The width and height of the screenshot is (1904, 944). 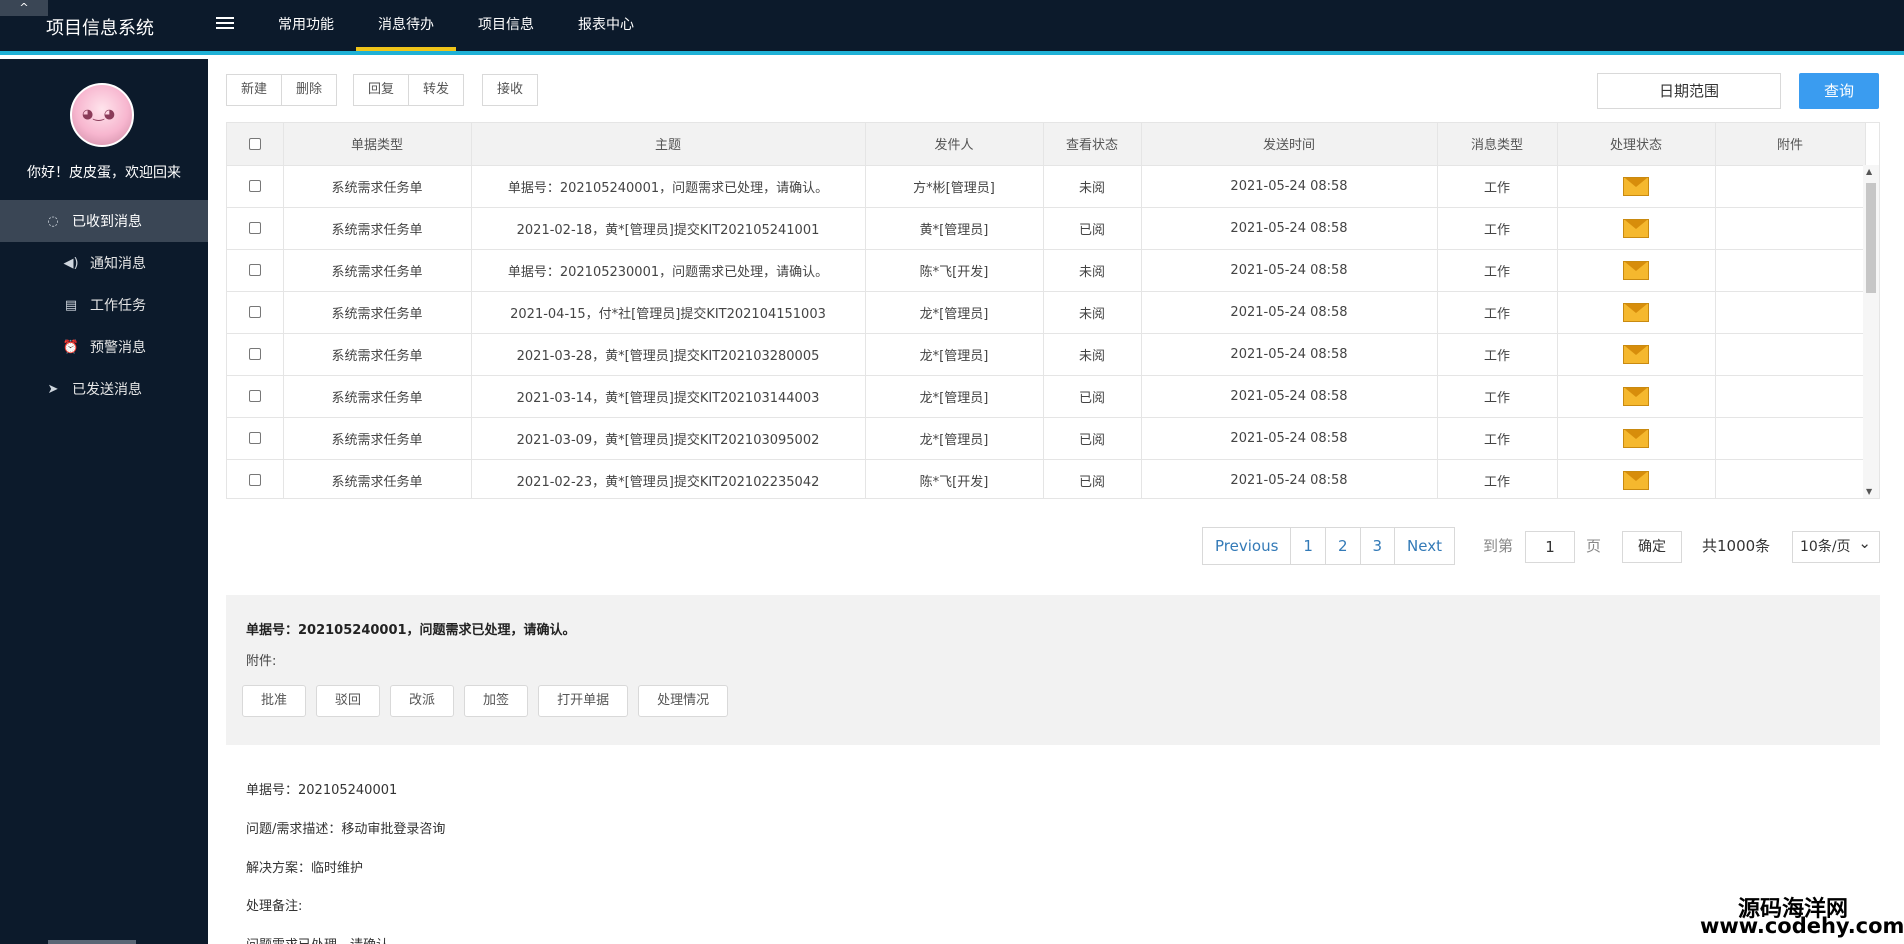 I want to click on sidebar-item-received: ◌ 已收到消息, so click(x=104, y=221).